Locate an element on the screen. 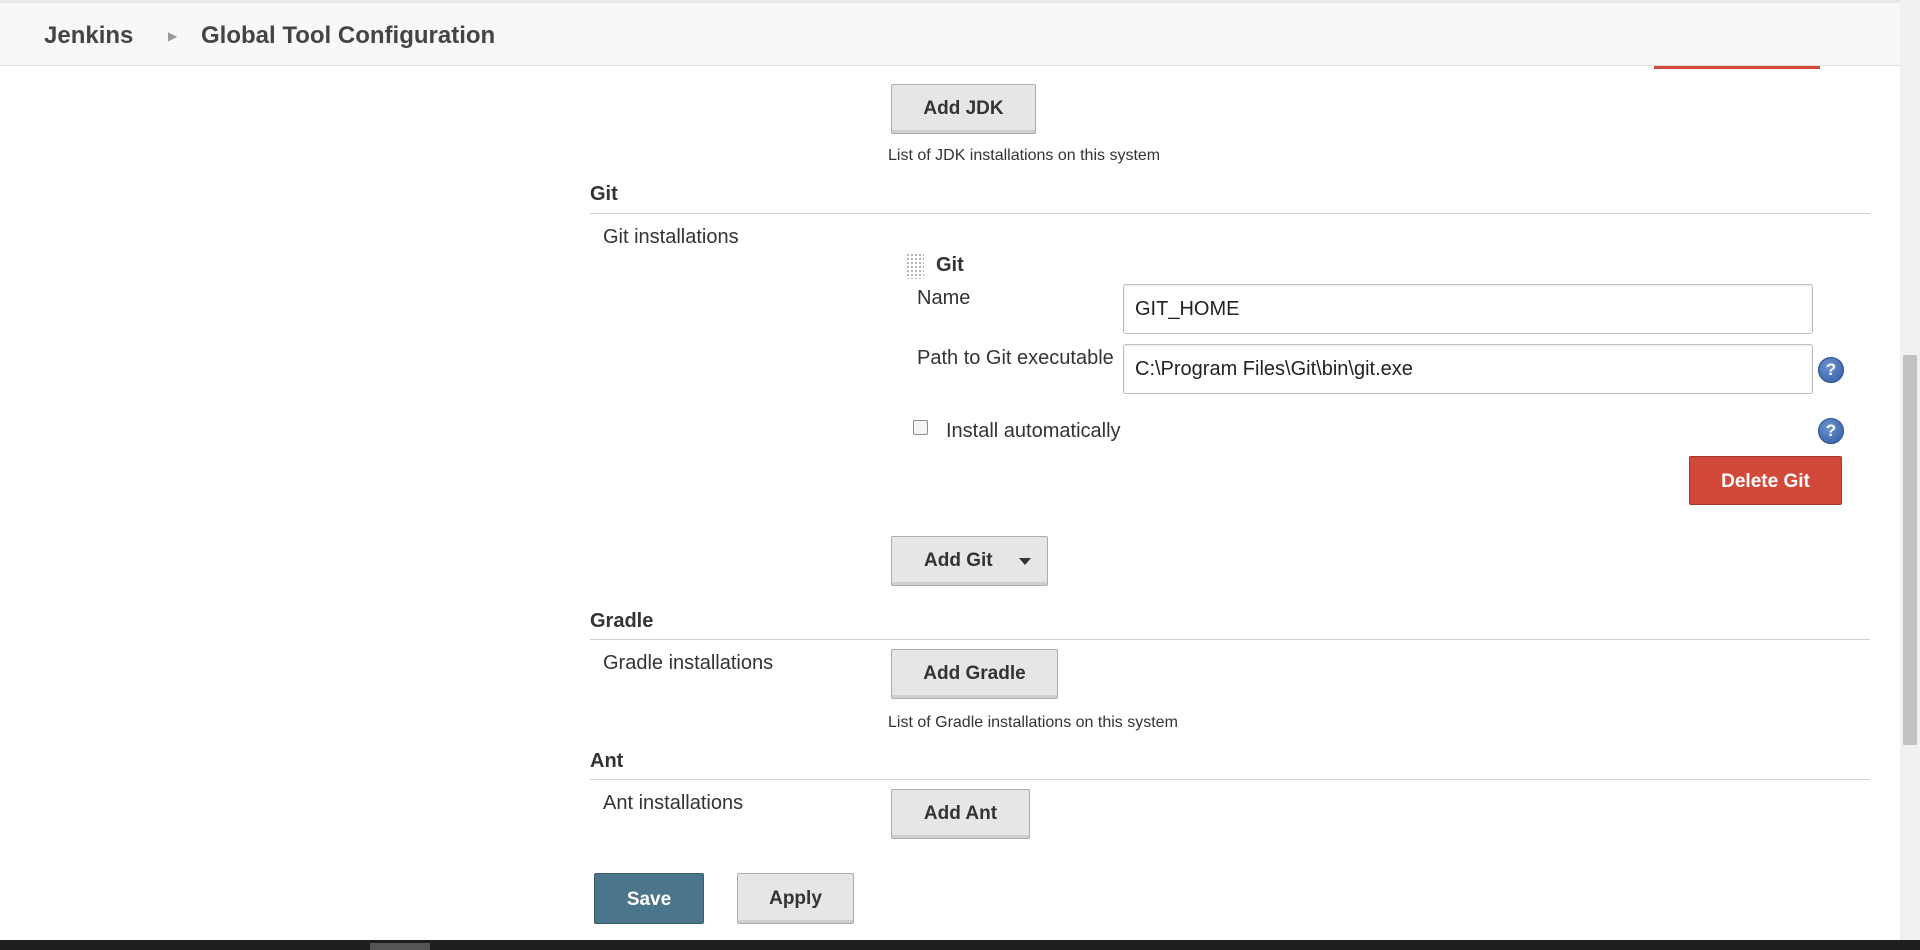 The height and width of the screenshot is (950, 1920). git-item-title: Git is located at coordinates (950, 265).